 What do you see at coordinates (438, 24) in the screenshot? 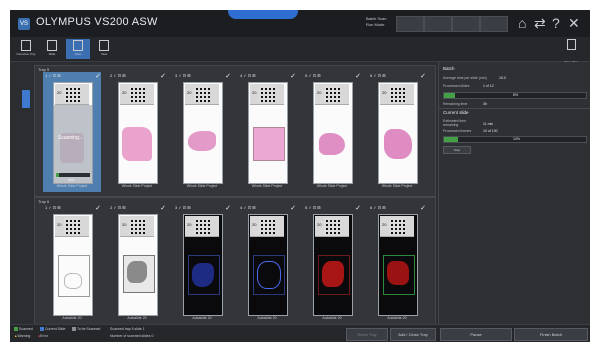
I see `layout-icon` at bounding box center [438, 24].